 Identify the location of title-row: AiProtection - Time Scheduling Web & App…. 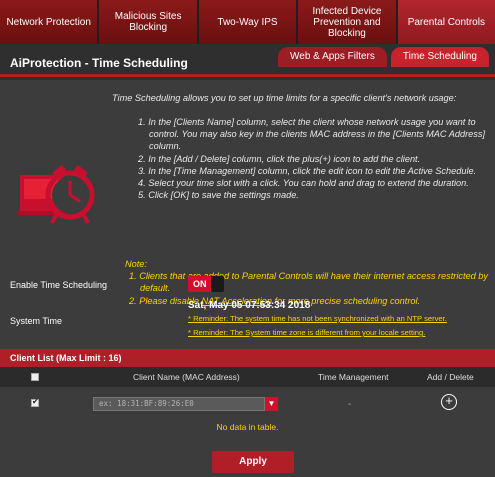
(247, 62).